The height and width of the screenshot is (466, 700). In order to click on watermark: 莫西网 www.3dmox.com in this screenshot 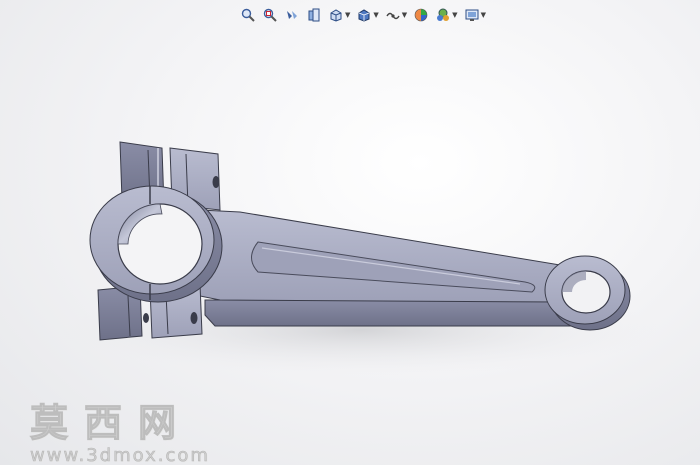, I will do `click(120, 429)`.